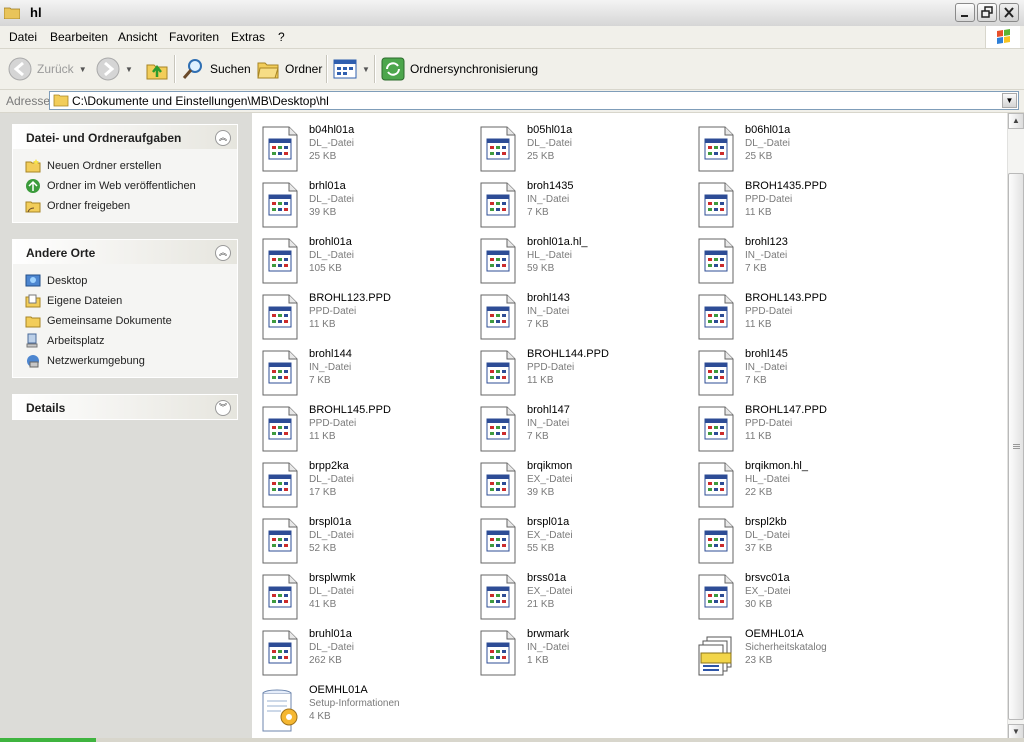 This screenshot has height=742, width=1024. Describe the element at coordinates (109, 321) in the screenshot. I see `place-label: Gemeinsame Dokumente` at that location.